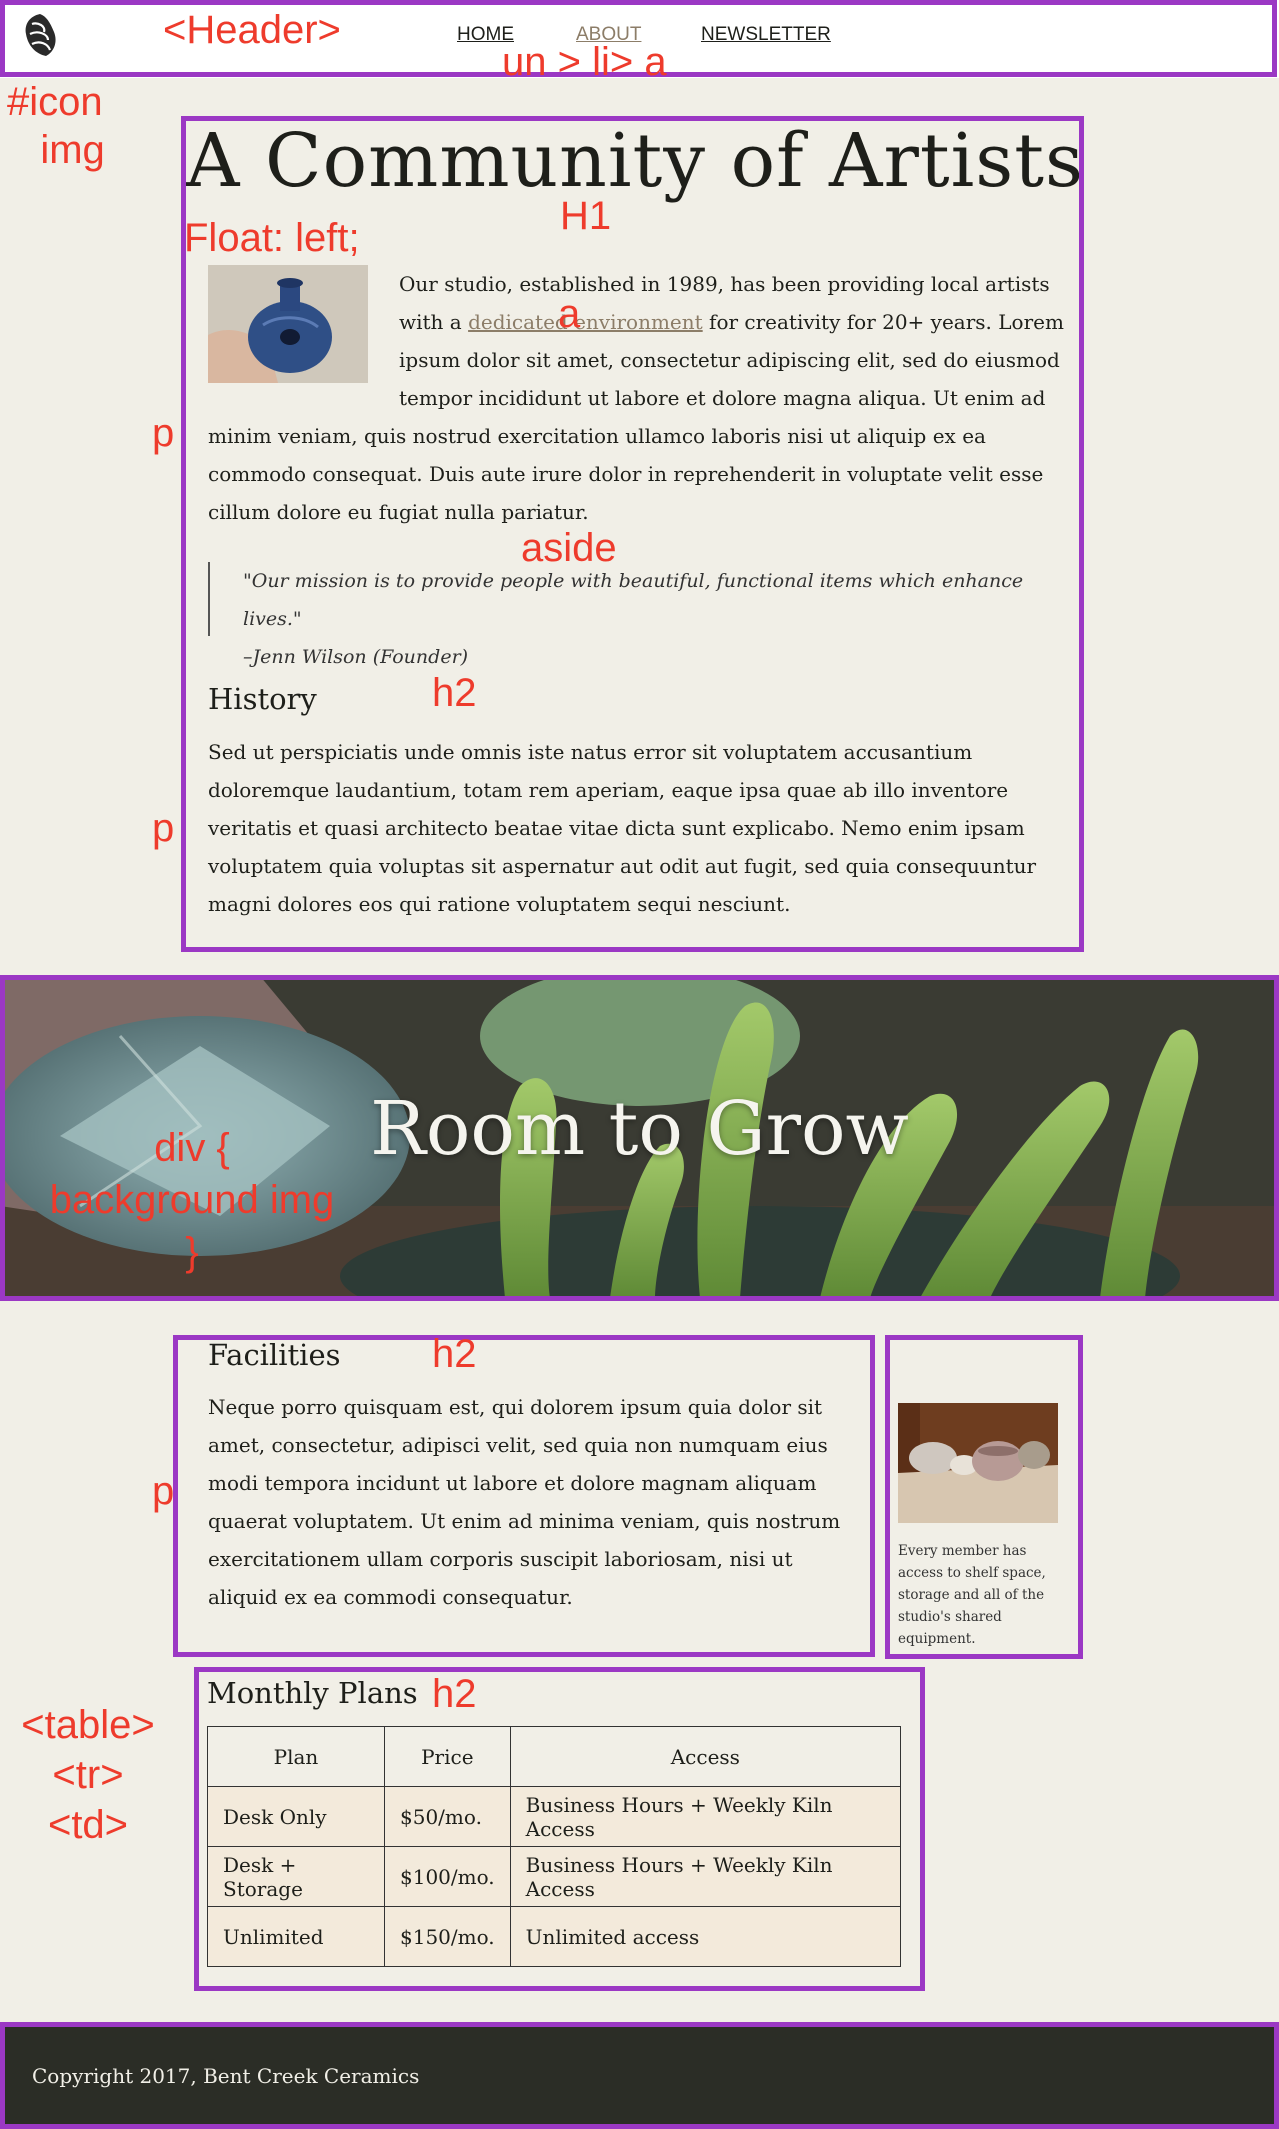 The image size is (1279, 2129). I want to click on annotation-label-aside: aside, so click(569, 548).